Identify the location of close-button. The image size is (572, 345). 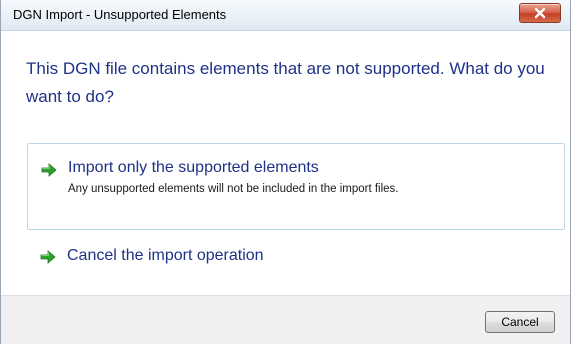
(540, 13).